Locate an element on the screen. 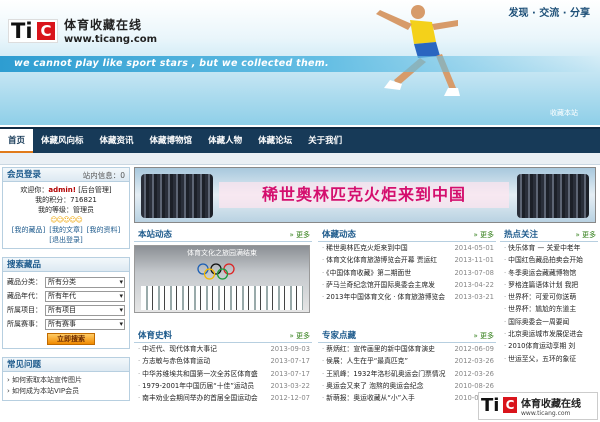 Image resolution: width=600 pixels, height=422 pixels. list-item: 蔡炳红：宣传画里的新中国体育演史2012-06-09 is located at coordinates (407, 349).